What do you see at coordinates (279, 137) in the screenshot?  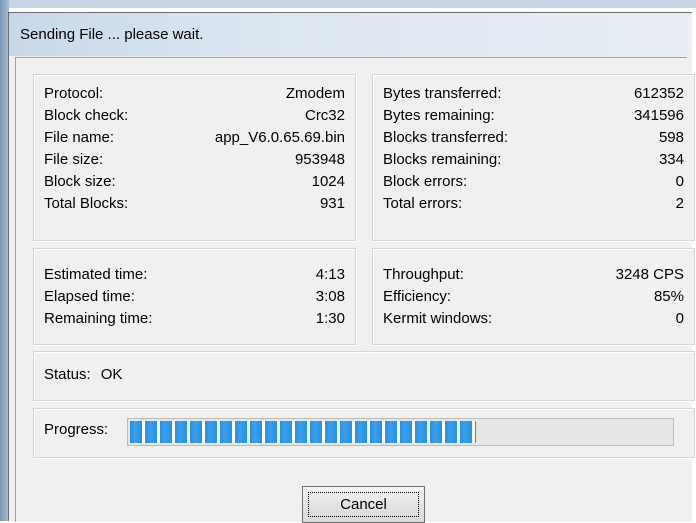 I see `file-name-value: app_V6.0.65.69.bin` at bounding box center [279, 137].